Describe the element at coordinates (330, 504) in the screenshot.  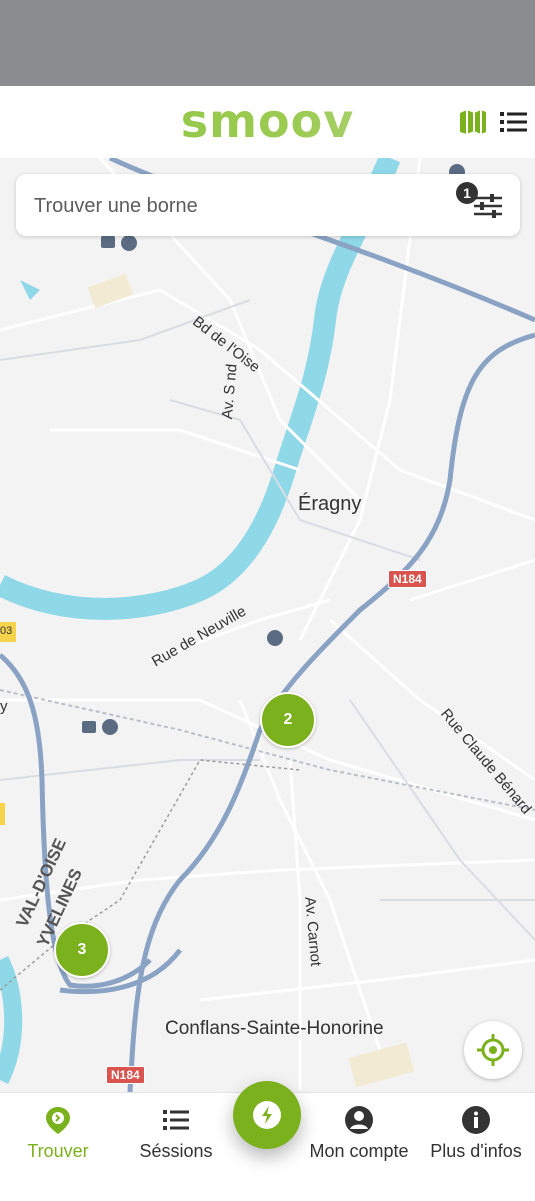
I see `city-label-eragny: Éragny` at that location.